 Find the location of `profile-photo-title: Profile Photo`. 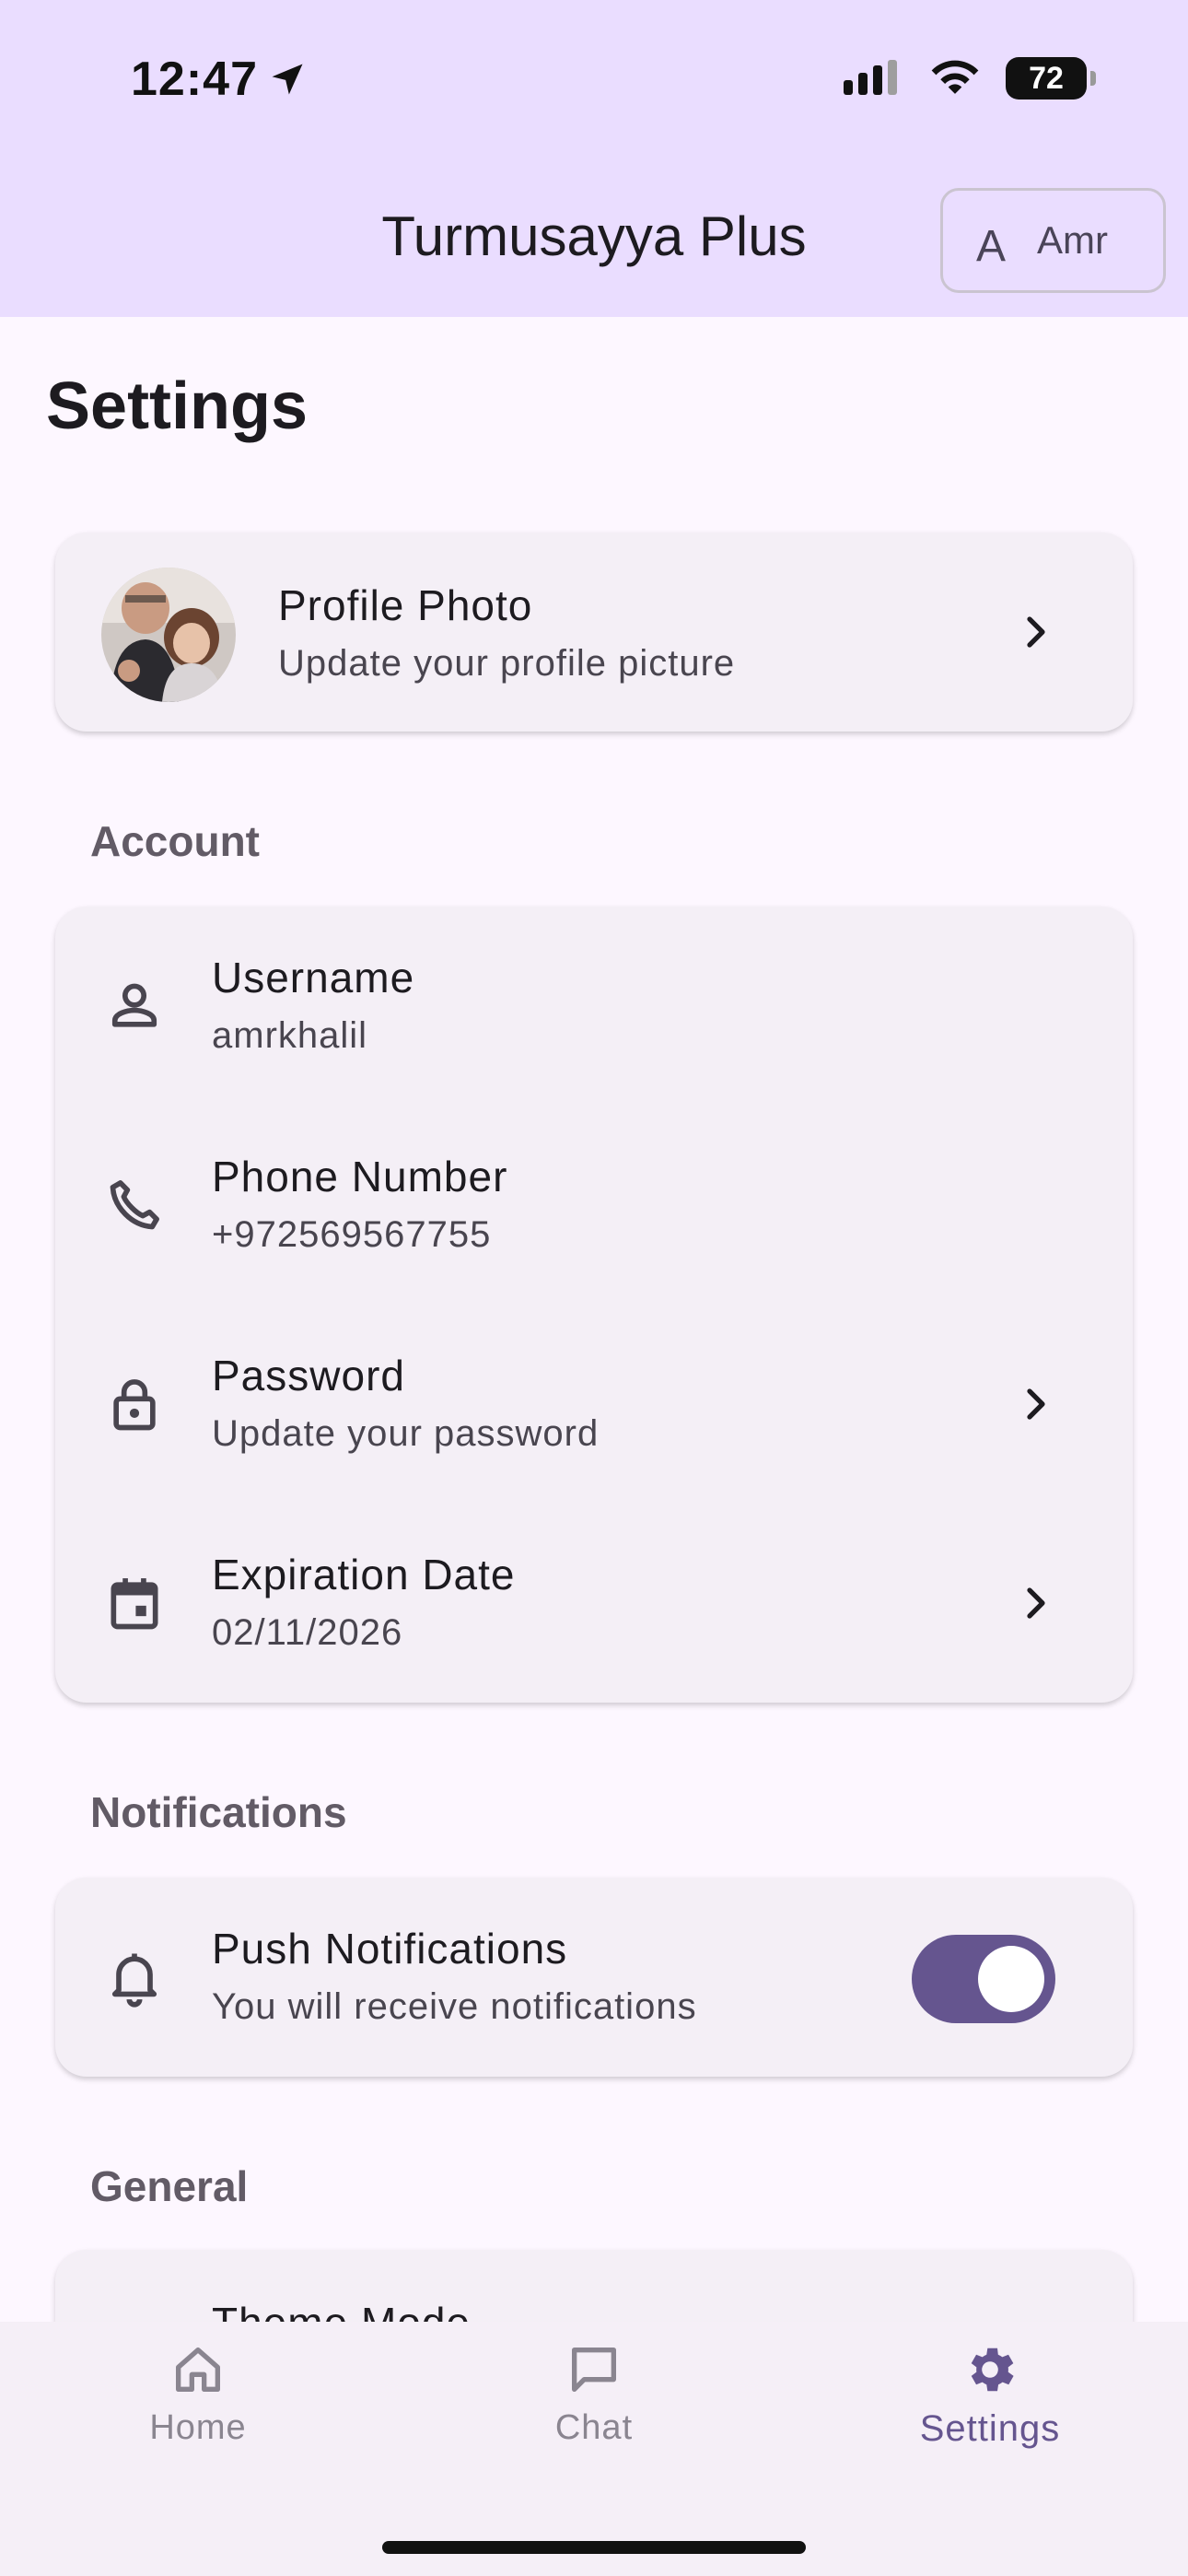

profile-photo-title: Profile Photo is located at coordinates (405, 605).